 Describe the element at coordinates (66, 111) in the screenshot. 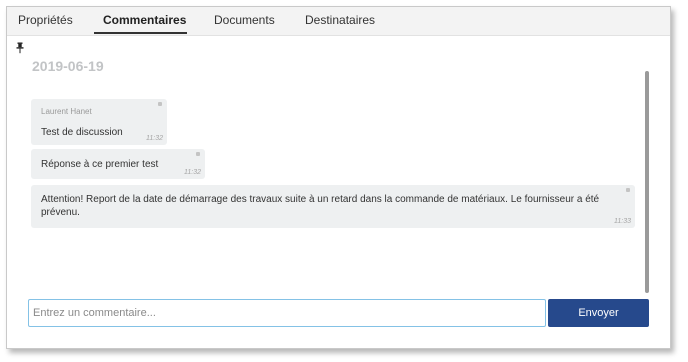

I see `message-author: Laurent Hanet` at that location.